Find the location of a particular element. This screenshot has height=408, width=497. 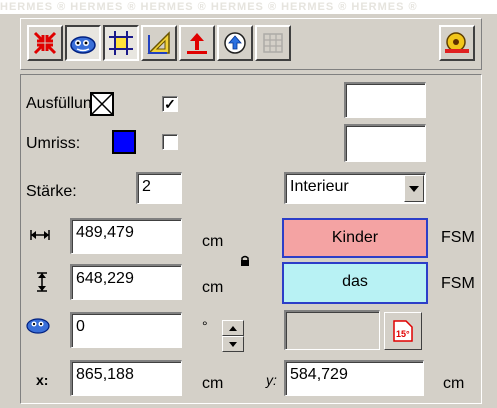

fill-label: Ausfüllung is located at coordinates (59, 103).